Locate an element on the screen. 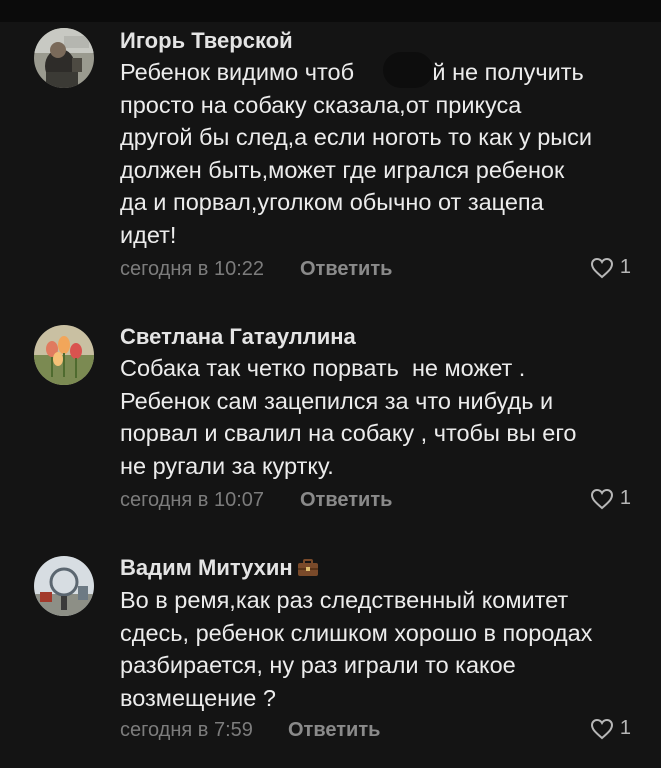  redaction-blob is located at coordinates (408, 70).